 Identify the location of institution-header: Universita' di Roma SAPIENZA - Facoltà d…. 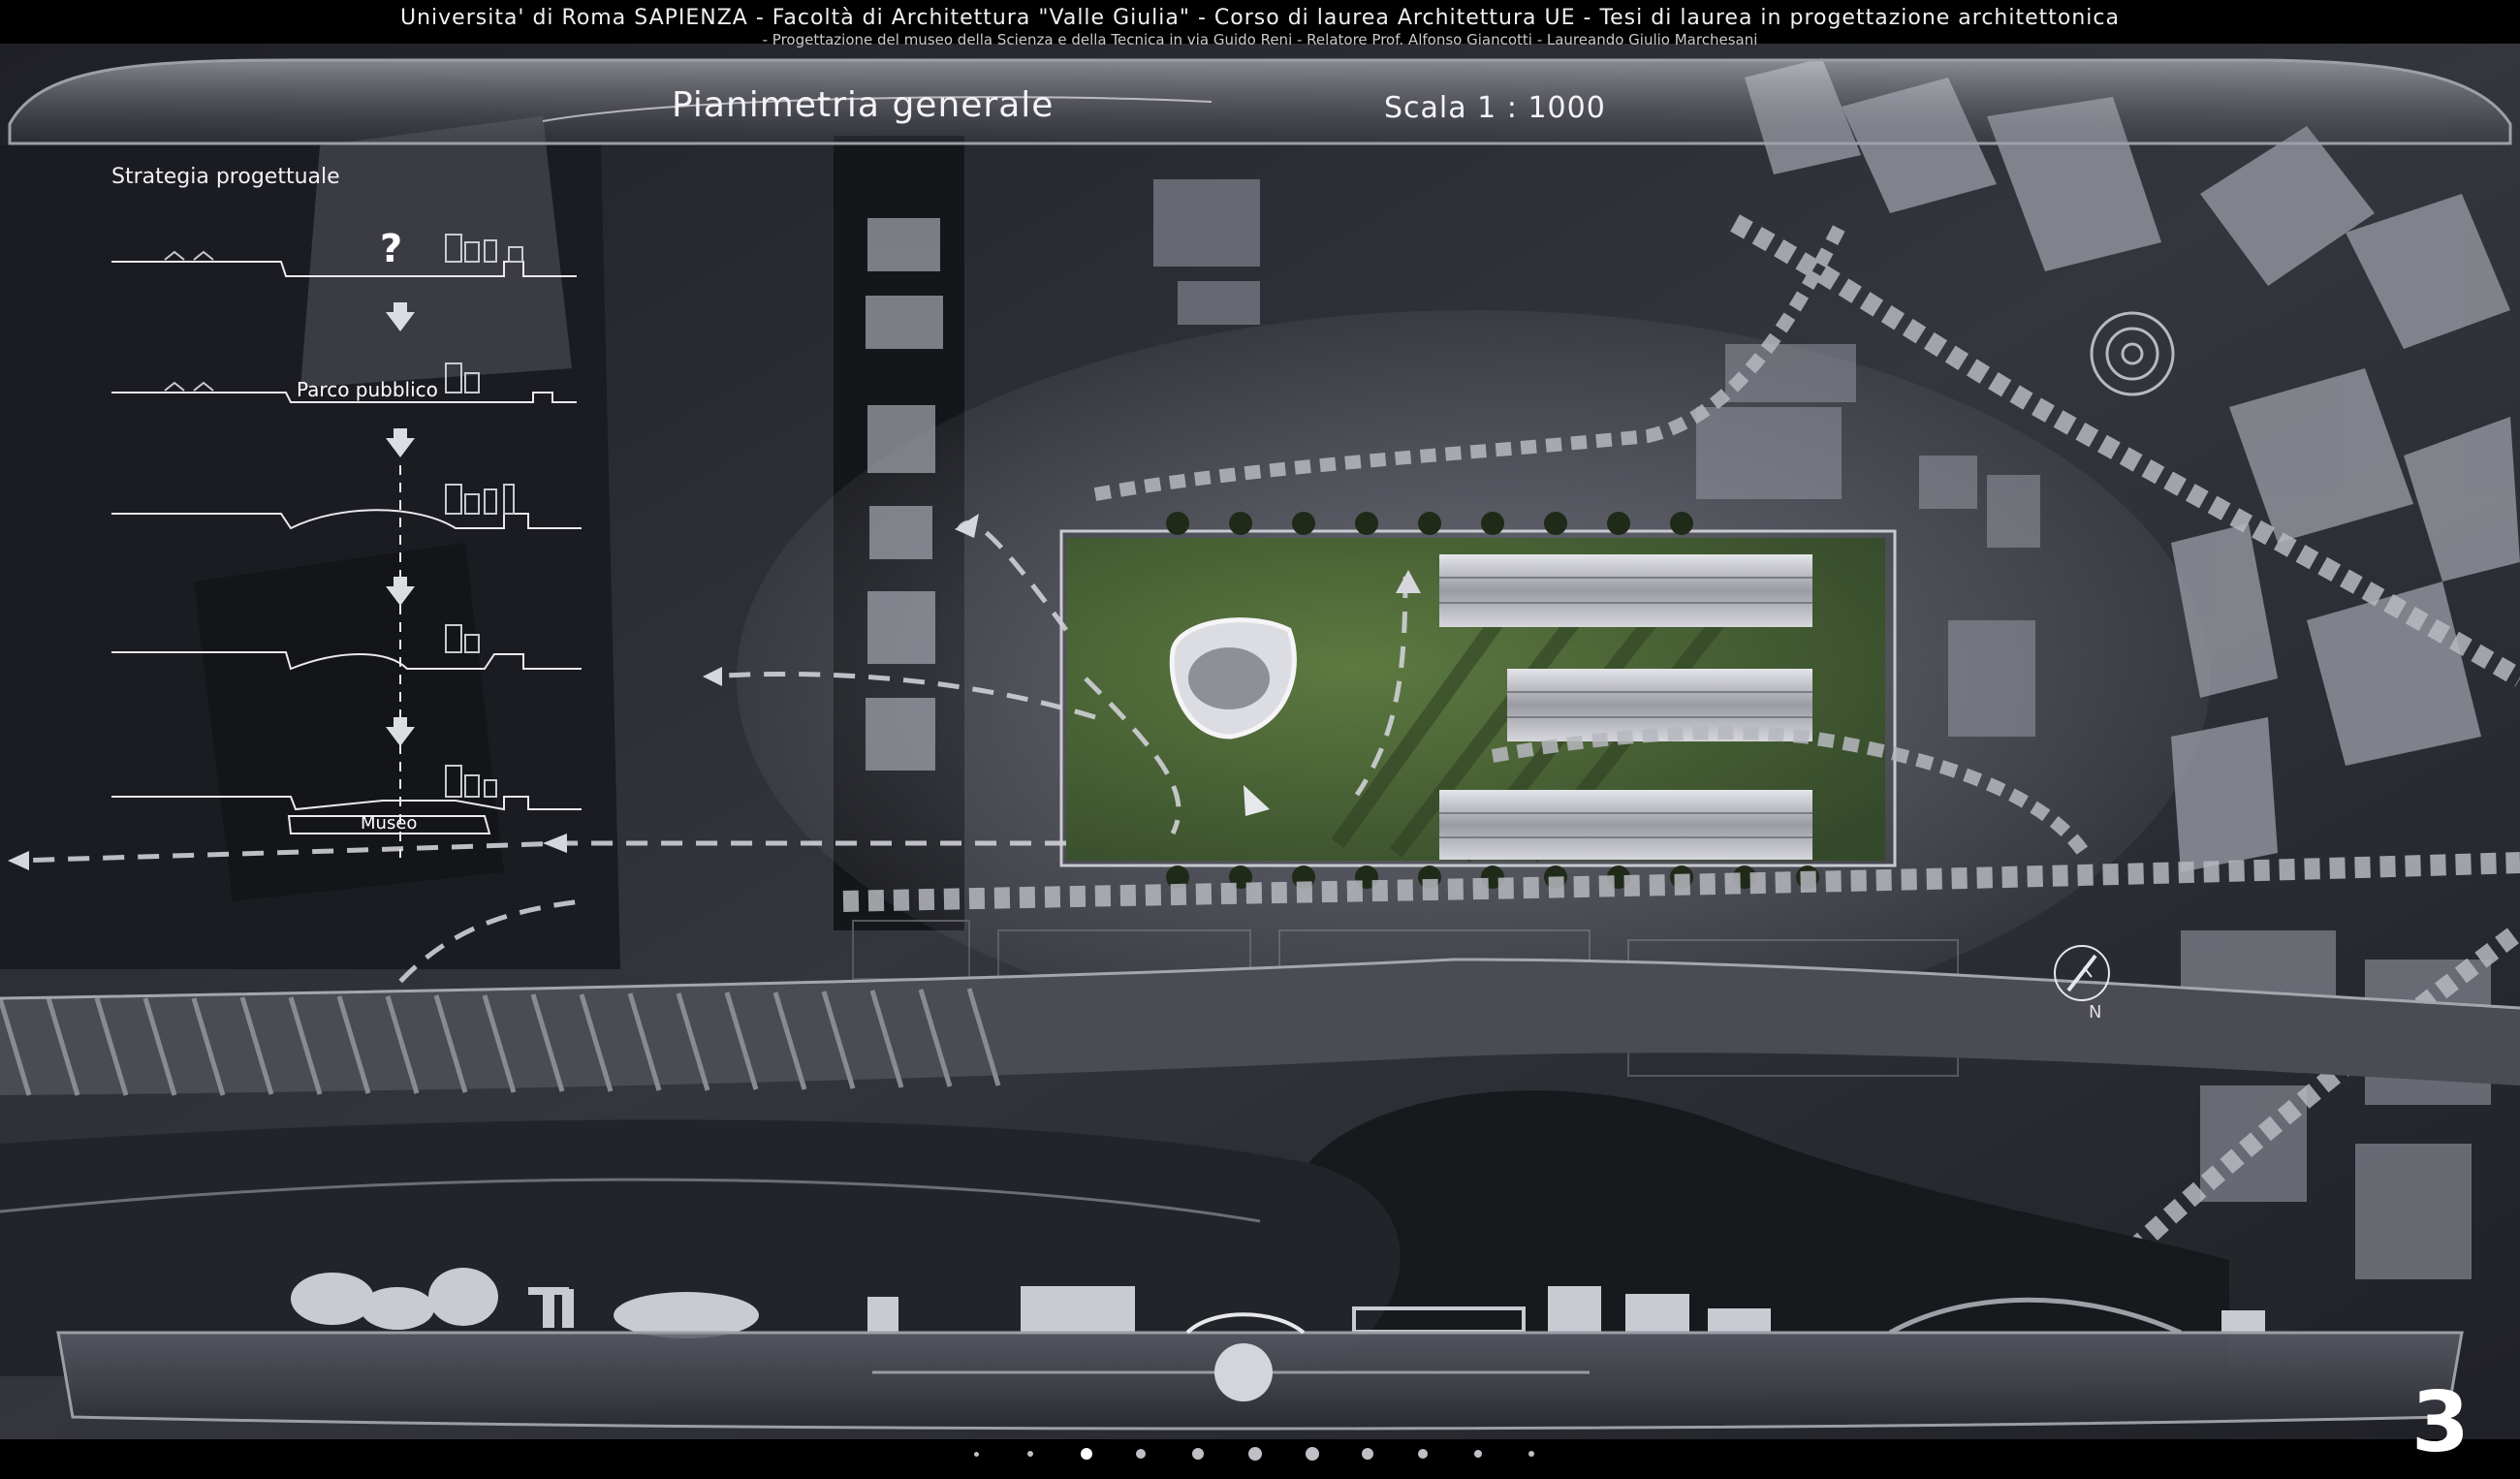
(1260, 18).